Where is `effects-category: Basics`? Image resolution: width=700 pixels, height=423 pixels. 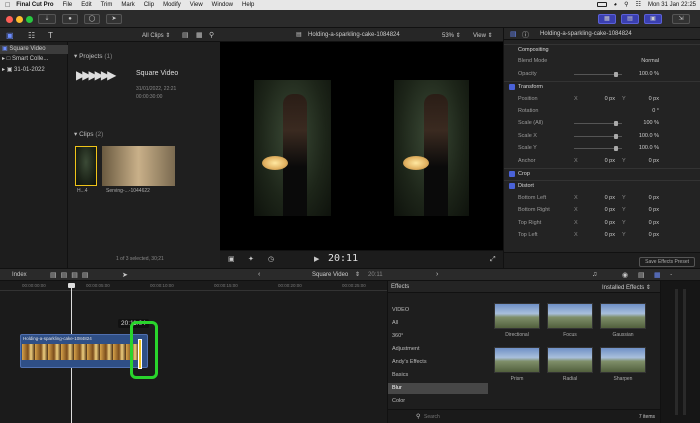 effects-category: Basics is located at coordinates (438, 375).